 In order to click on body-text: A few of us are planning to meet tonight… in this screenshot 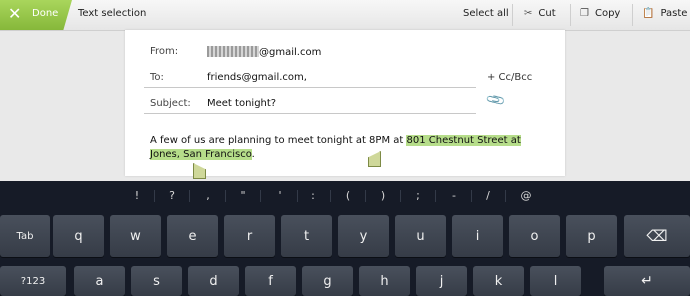, I will do `click(278, 140)`.